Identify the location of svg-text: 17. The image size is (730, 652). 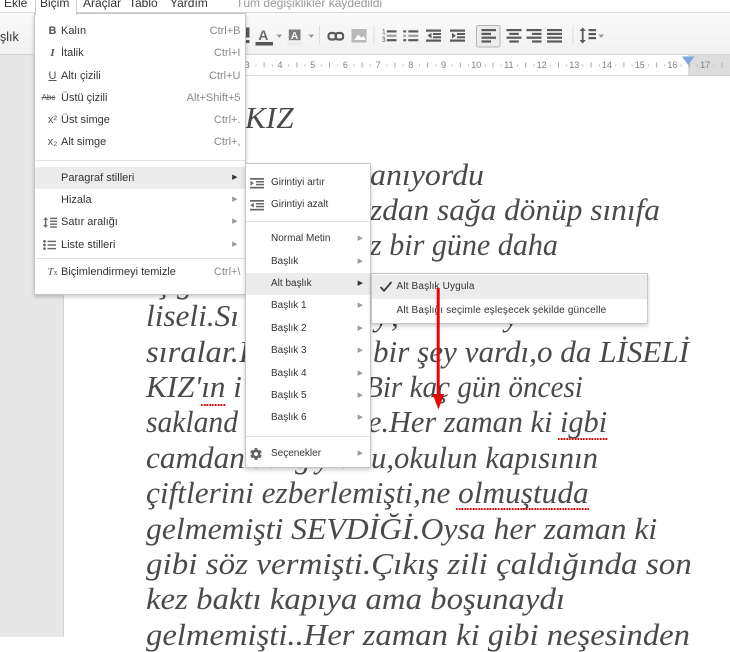
(705, 65).